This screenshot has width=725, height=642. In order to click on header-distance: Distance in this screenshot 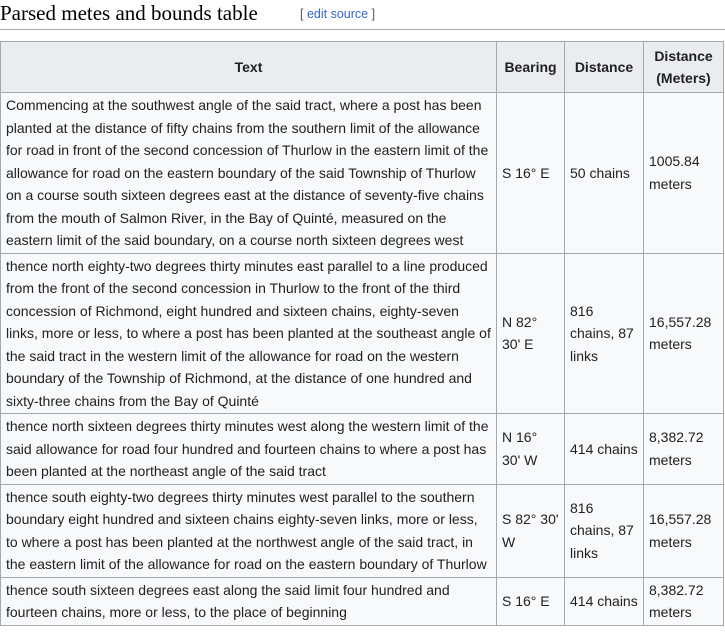, I will do `click(604, 67)`.